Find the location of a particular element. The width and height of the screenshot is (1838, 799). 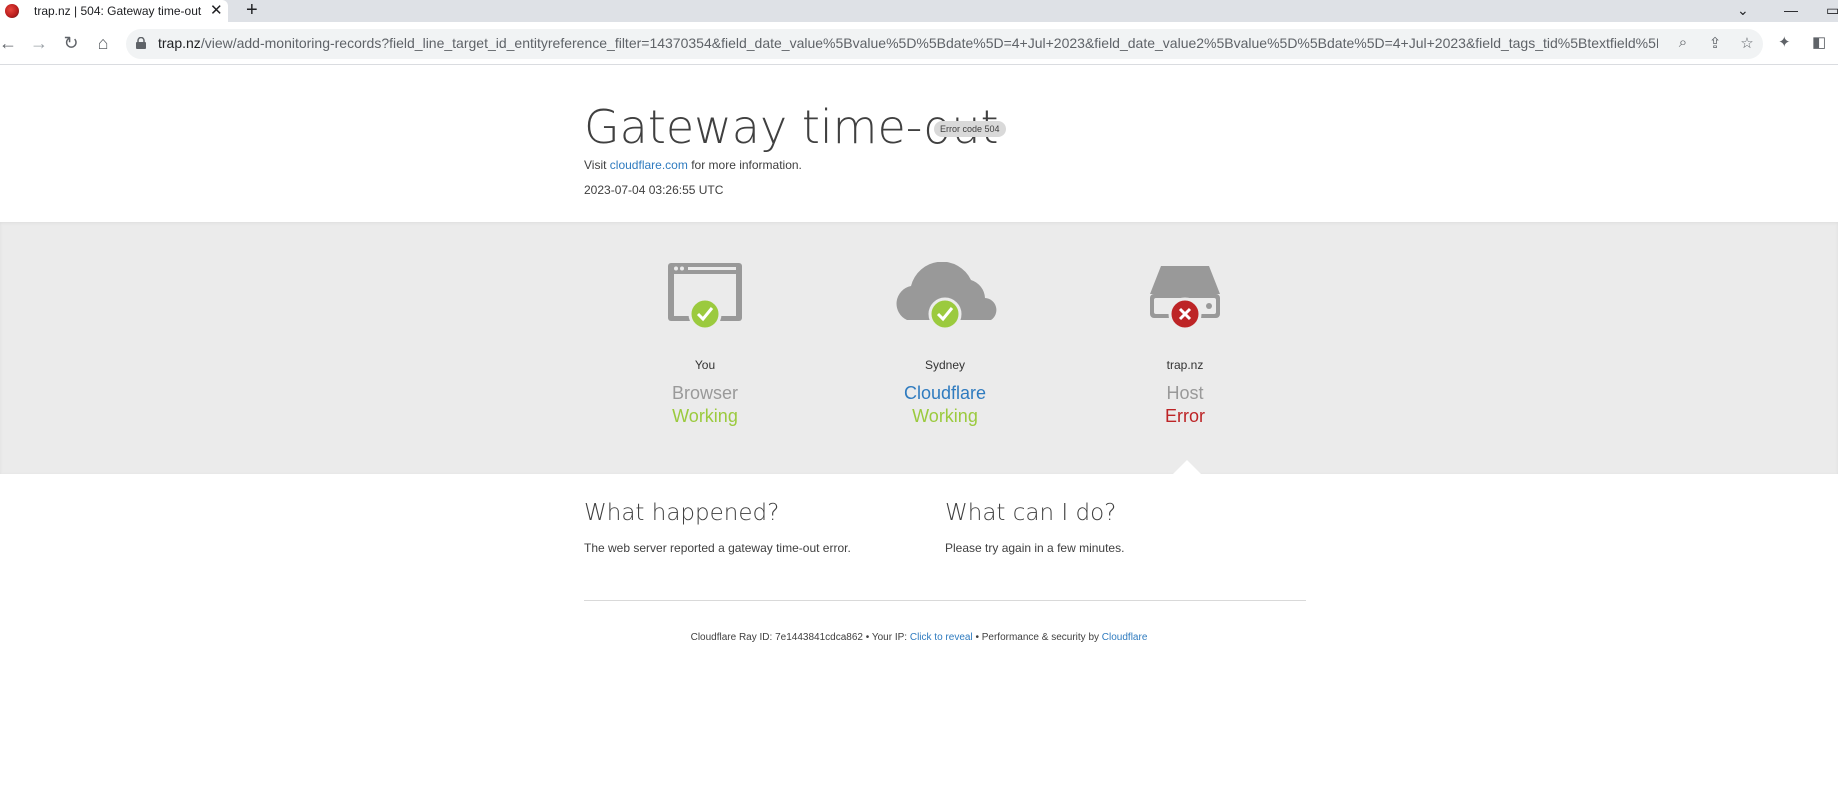

status-place: Sydney is located at coordinates (945, 365).